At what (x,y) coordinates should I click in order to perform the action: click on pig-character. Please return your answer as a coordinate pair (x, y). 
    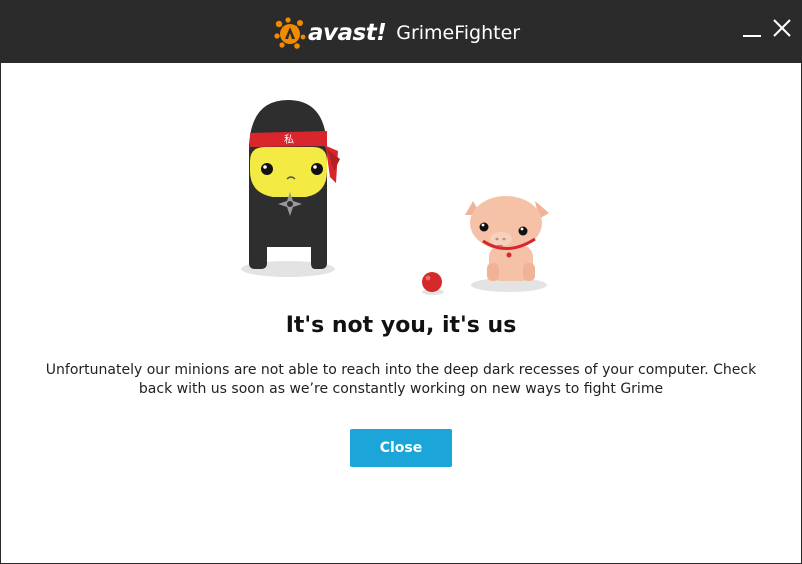
    Looking at the image, I should click on (507, 244).